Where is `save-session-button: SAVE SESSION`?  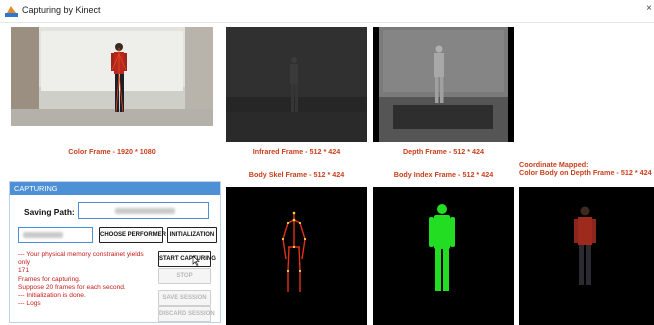
save-session-button: SAVE SESSION is located at coordinates (184, 298).